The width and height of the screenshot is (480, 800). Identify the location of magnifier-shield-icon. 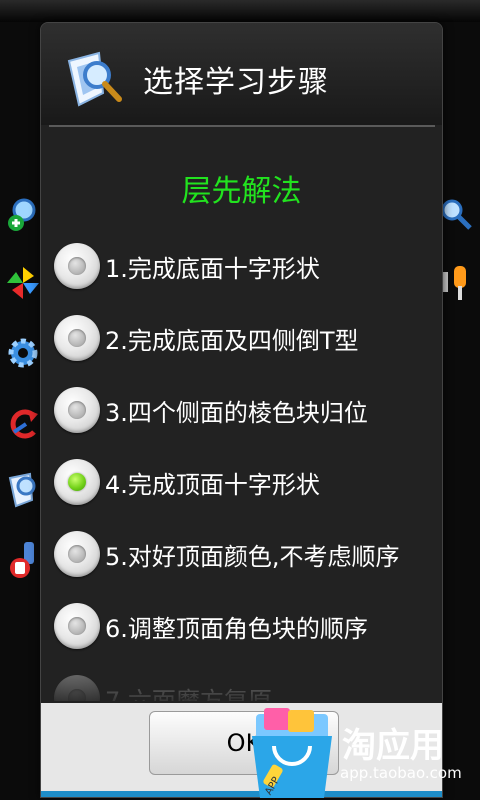
(94, 78).